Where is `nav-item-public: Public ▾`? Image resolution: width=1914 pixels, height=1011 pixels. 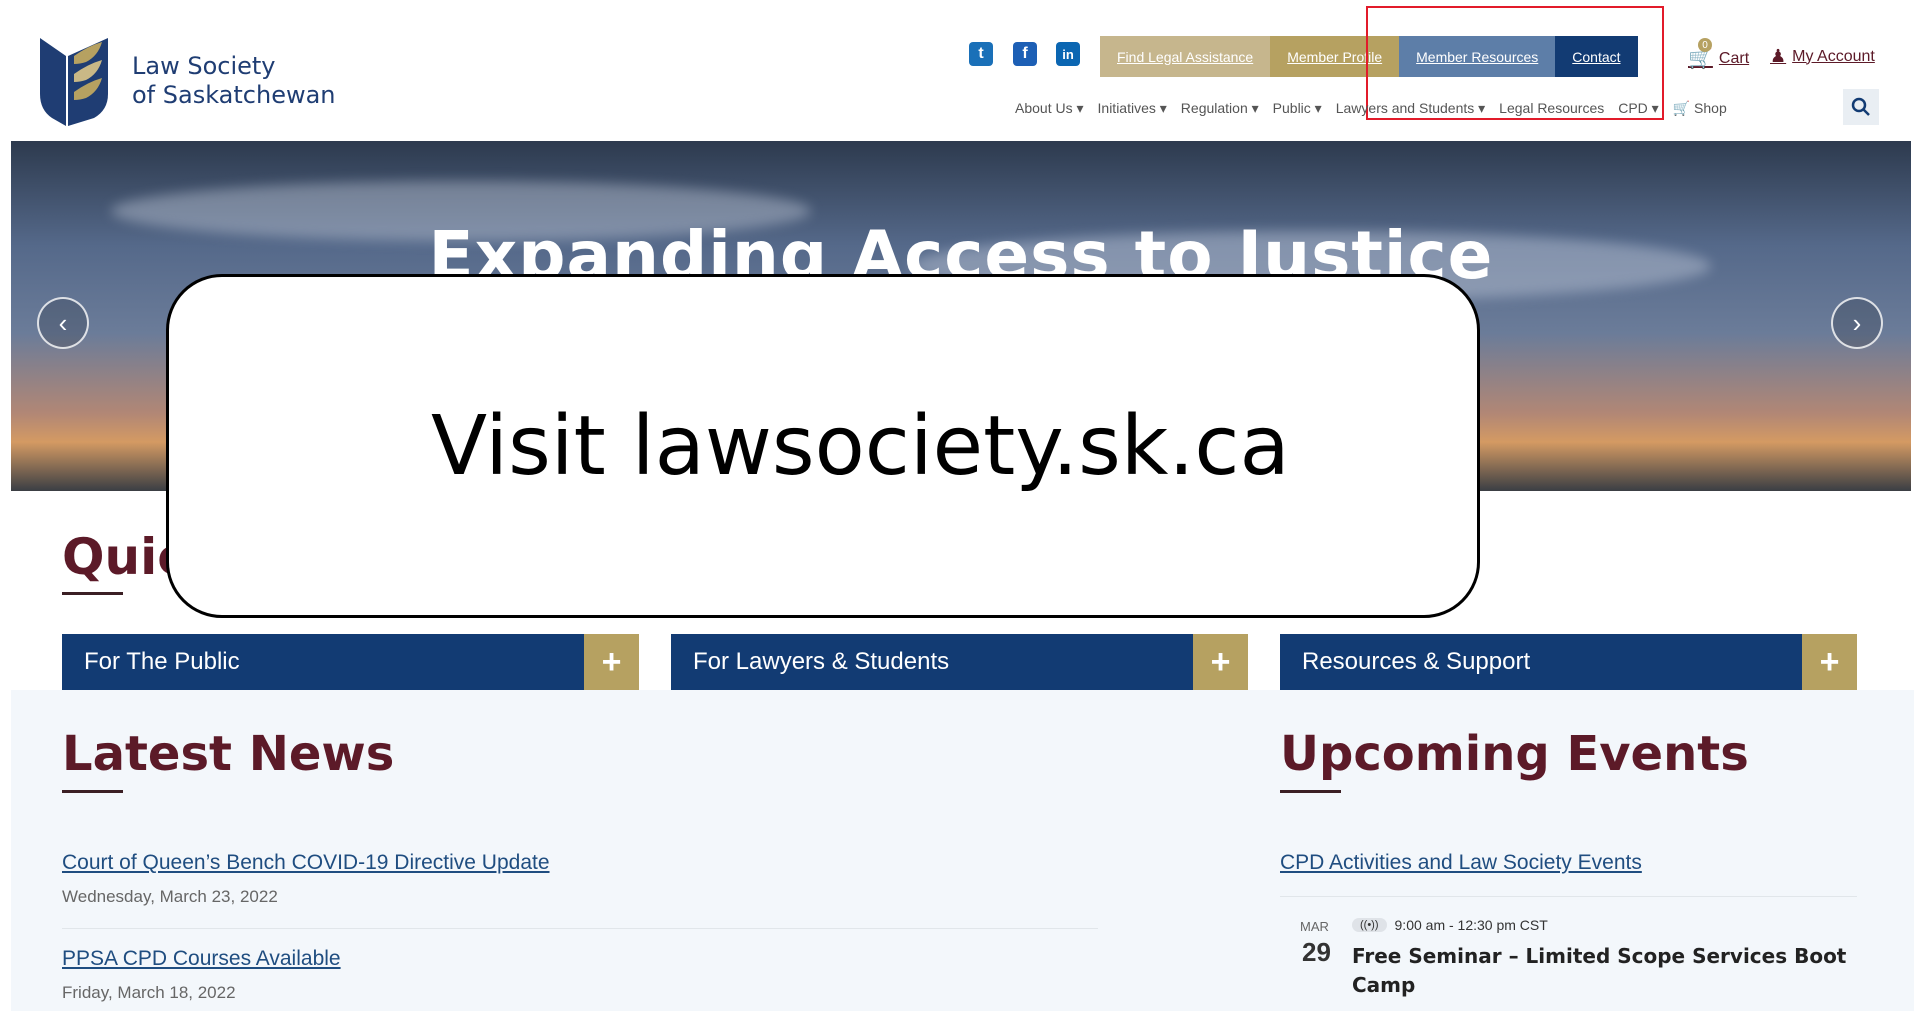
nav-item-public: Public ▾ is located at coordinates (1297, 108).